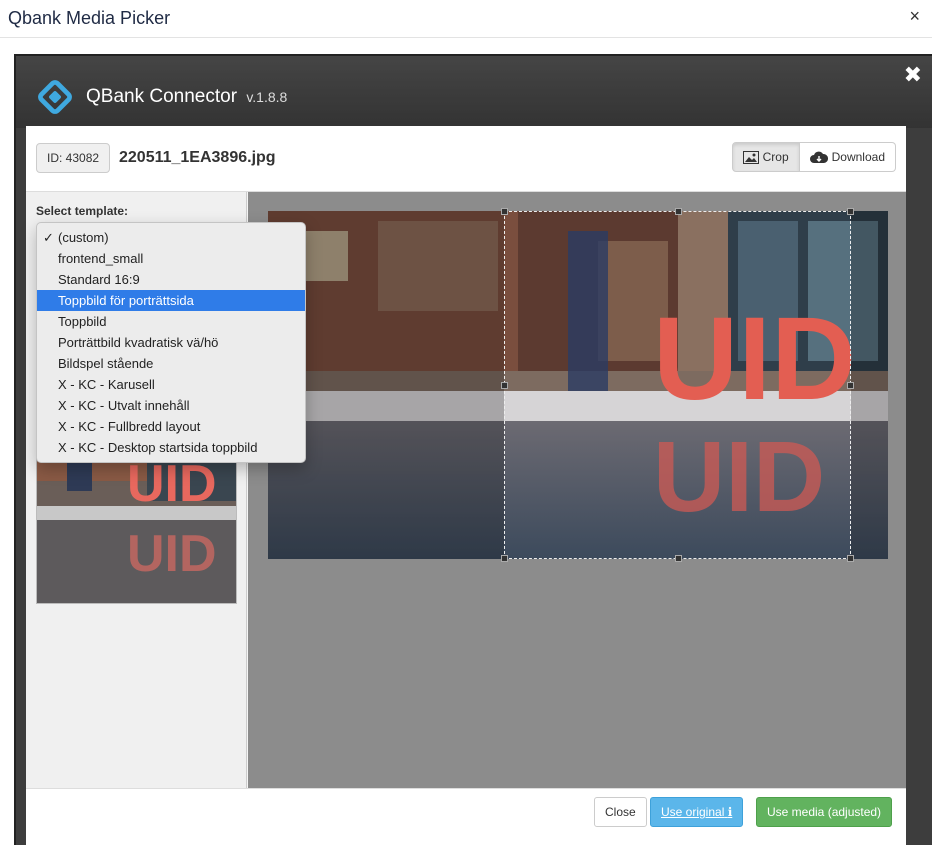 This screenshot has width=932, height=845. I want to click on connector-version: v.1.8.8, so click(267, 97).